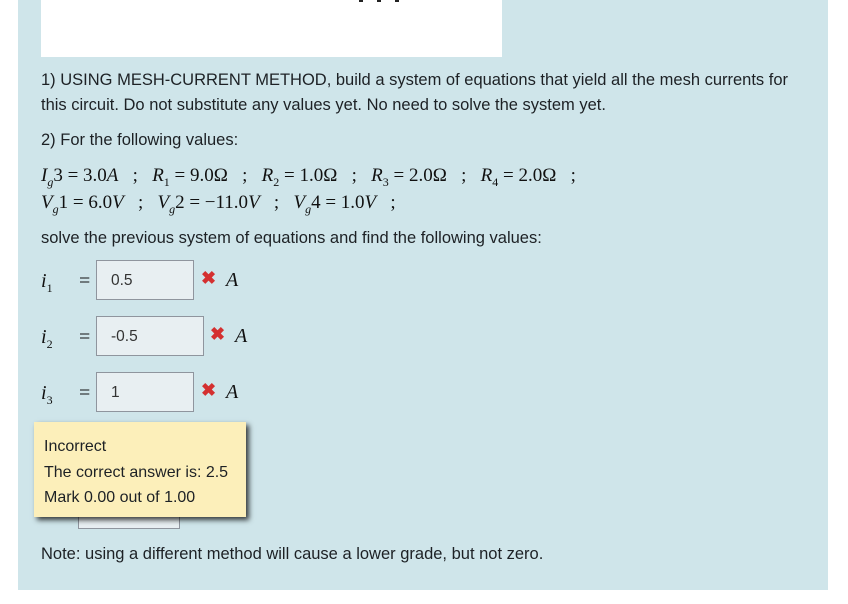  I want to click on answer-input-i1: 0.5, so click(145, 280).